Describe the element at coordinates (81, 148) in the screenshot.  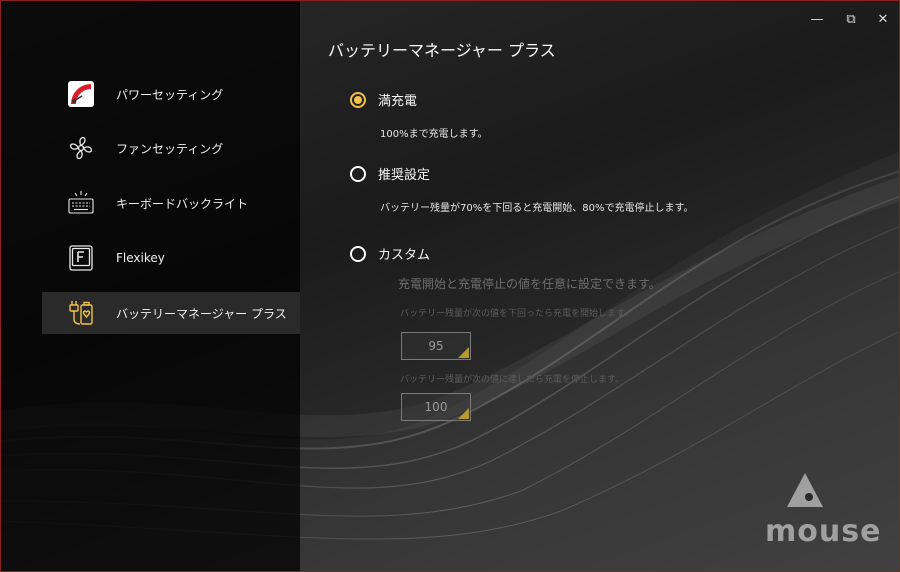
I see `fan-icon` at that location.